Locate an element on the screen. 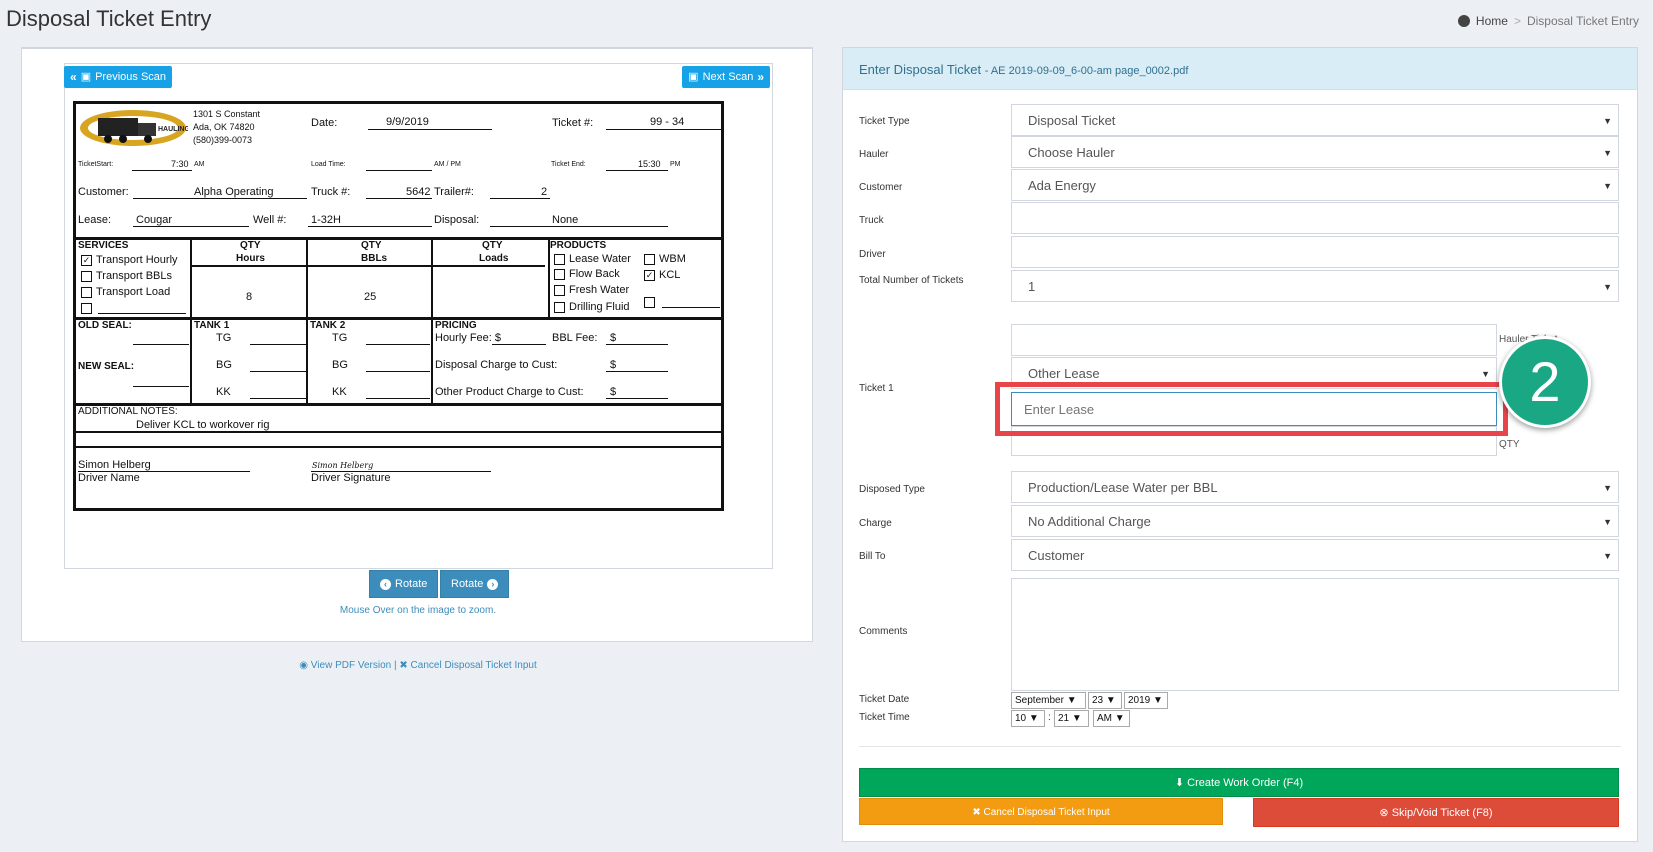 Image resolution: width=1653 pixels, height=852 pixels. charge-select: No Additional Charge ▼ is located at coordinates (1315, 521).